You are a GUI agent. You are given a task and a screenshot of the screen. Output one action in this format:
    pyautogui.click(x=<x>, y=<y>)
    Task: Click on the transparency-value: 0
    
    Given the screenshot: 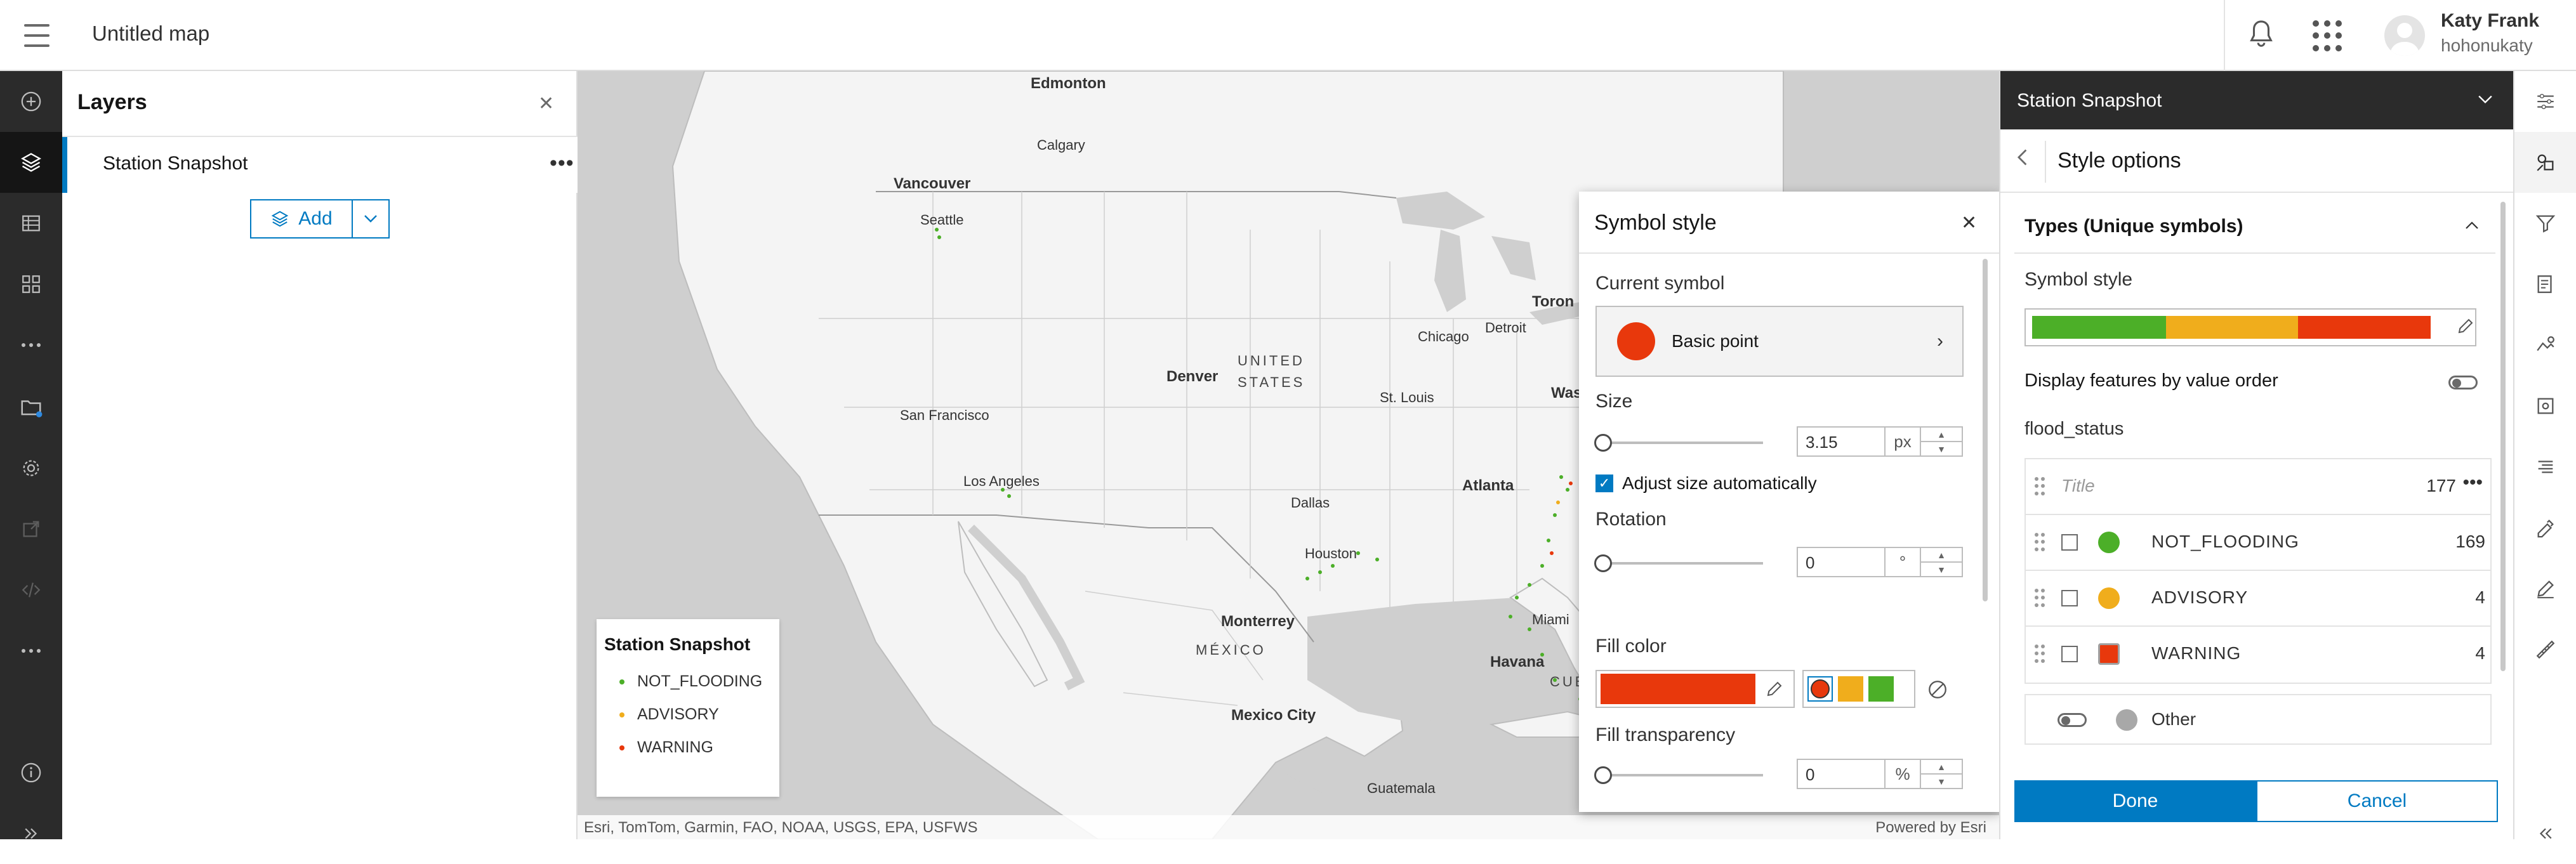 What is the action you would take?
    pyautogui.click(x=1842, y=774)
    